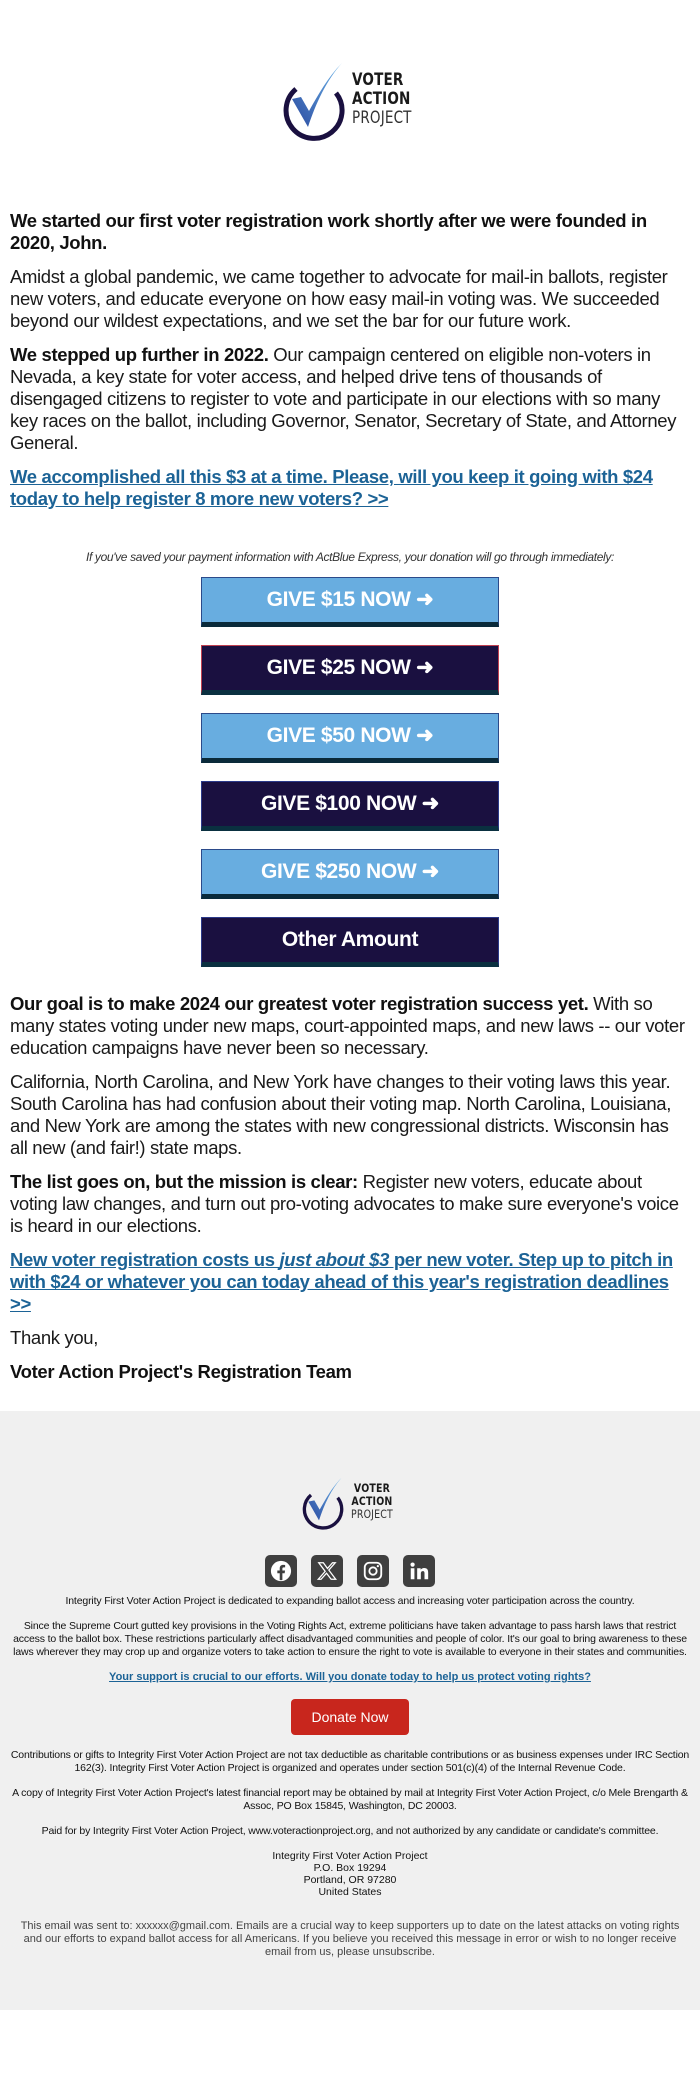 The height and width of the screenshot is (2087, 700). What do you see at coordinates (350, 806) in the screenshot?
I see `give-100-button: GIVE $100 NOW ➜` at bounding box center [350, 806].